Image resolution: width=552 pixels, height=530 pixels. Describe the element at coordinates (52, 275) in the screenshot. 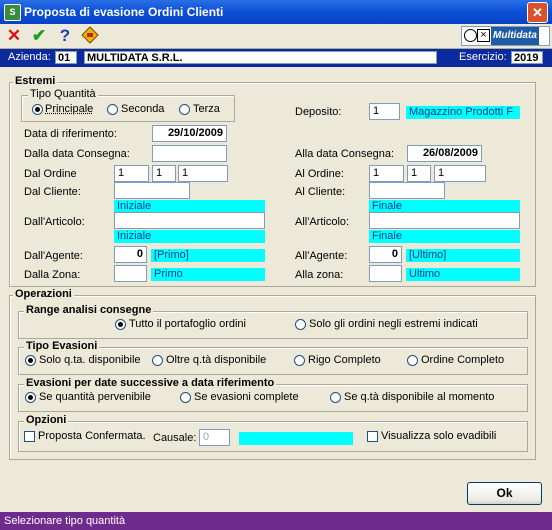

I see `dalla-zona-label: Dalla Zona:` at that location.